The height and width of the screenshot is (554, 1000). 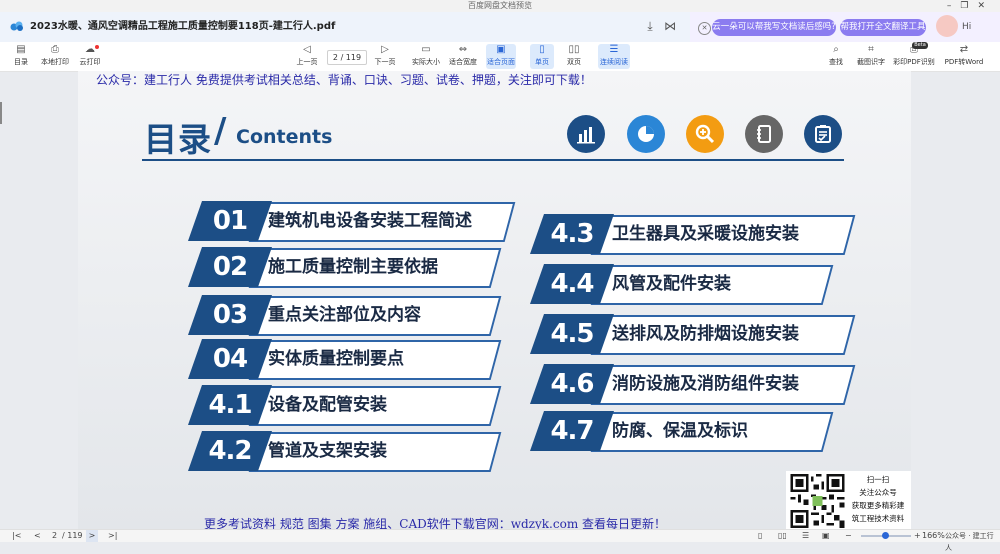 I want to click on fit-width-button: ⇔ 适合宽度, so click(x=463, y=55).